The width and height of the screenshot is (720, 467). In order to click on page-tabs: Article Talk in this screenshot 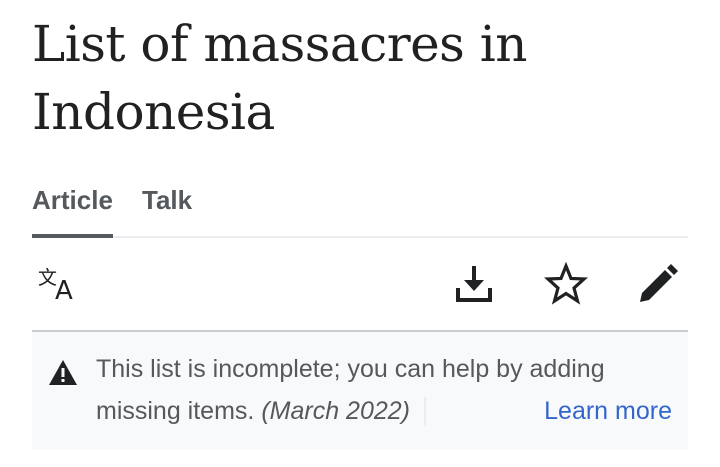, I will do `click(360, 208)`.